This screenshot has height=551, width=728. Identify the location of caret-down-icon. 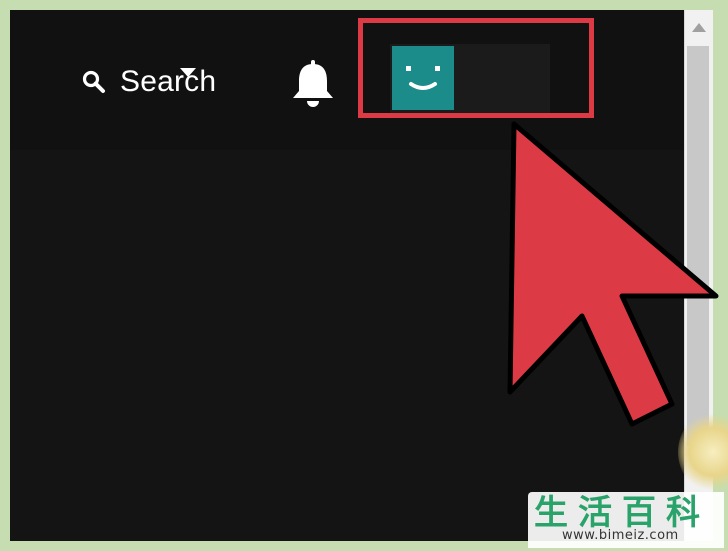
(188, 73).